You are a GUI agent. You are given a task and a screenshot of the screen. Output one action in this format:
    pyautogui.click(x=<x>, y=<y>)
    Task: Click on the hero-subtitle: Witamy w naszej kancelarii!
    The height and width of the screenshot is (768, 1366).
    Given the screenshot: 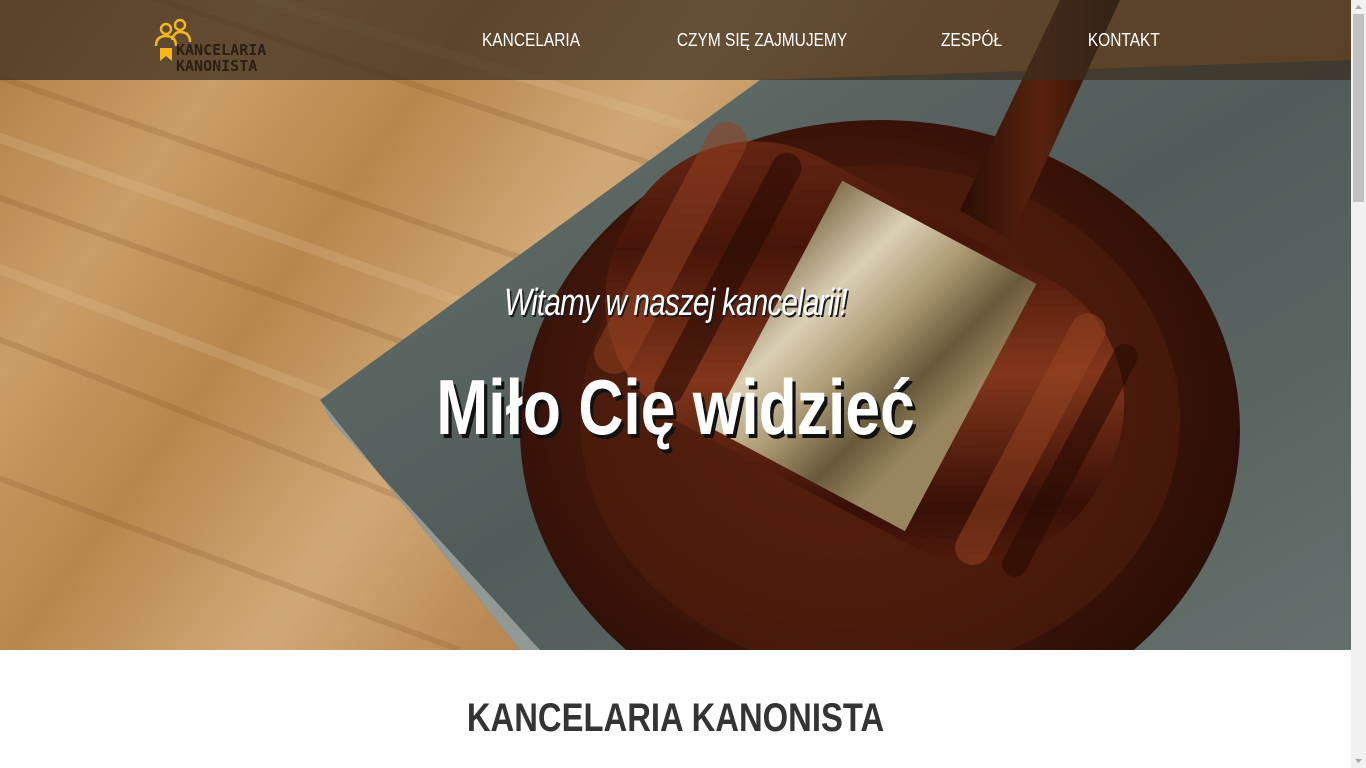 What is the action you would take?
    pyautogui.click(x=675, y=303)
    